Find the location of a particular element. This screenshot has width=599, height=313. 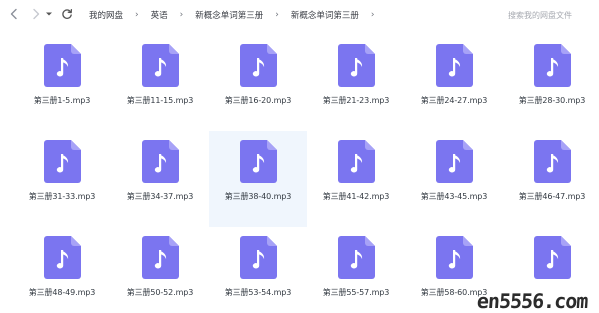

breadcrumb: 我的网盘 › 英语 › 新概念单词第三册 › 新概念单词第三册 › is located at coordinates (238, 14).